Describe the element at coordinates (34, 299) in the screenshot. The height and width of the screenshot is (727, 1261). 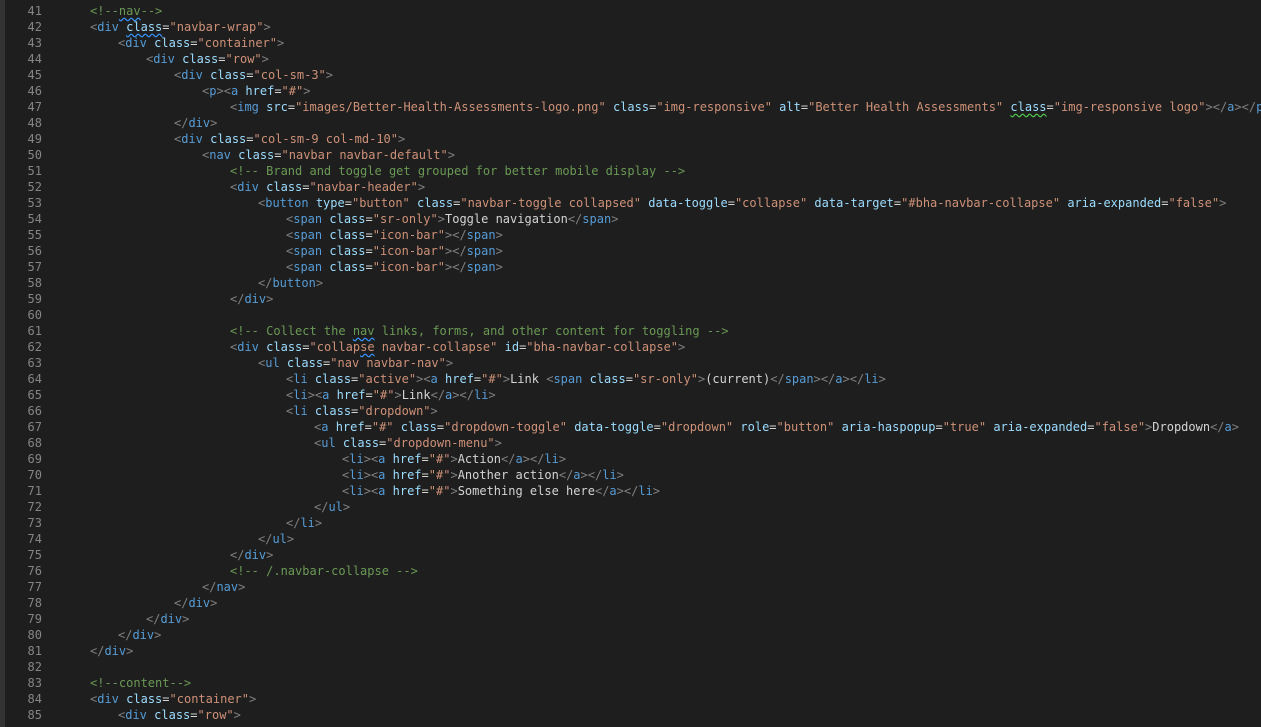
I see `line-number: 59` at that location.